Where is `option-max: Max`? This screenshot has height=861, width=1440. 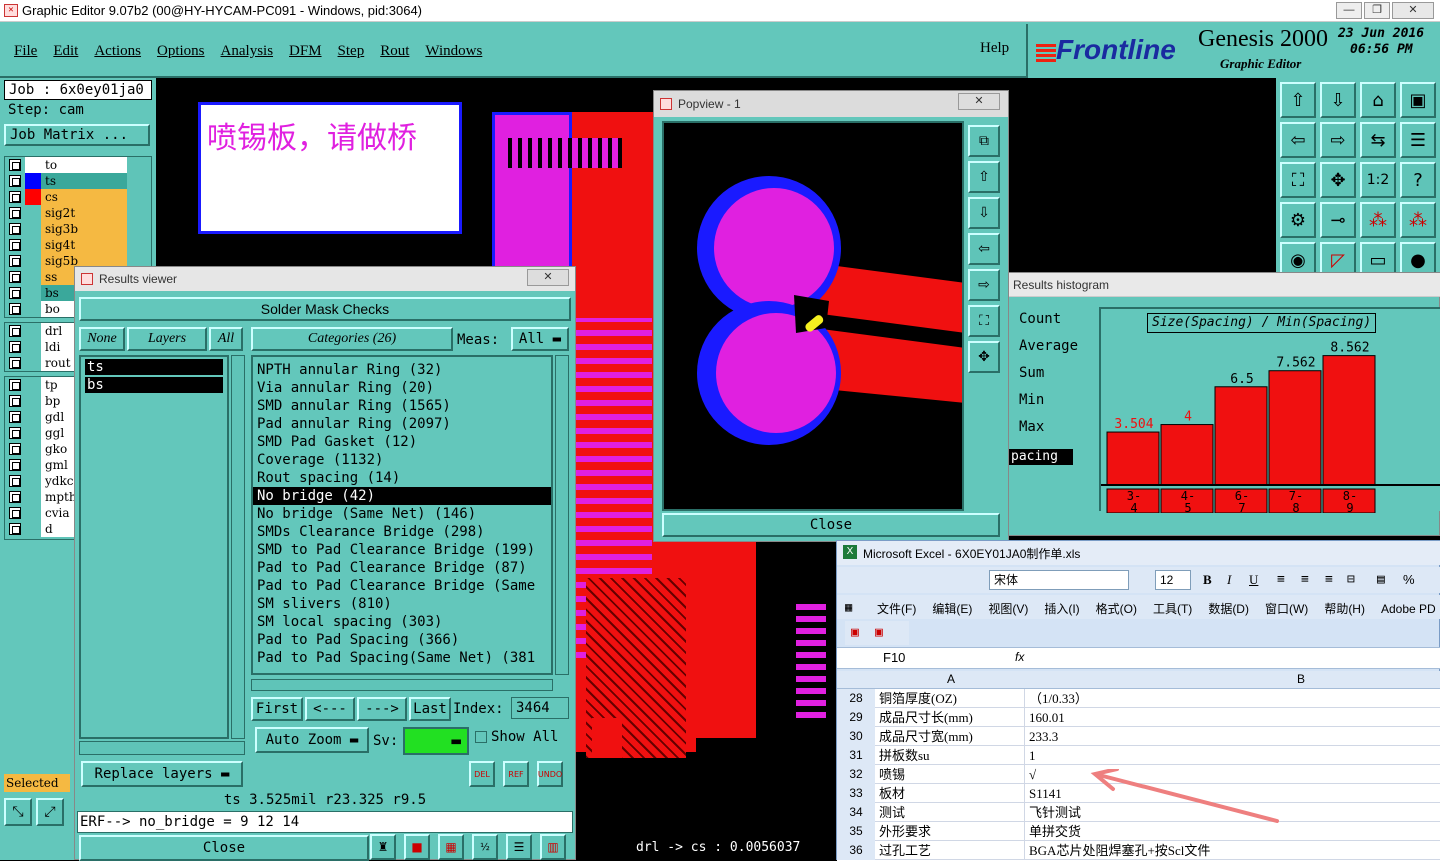
option-max: Max is located at coordinates (1031, 427).